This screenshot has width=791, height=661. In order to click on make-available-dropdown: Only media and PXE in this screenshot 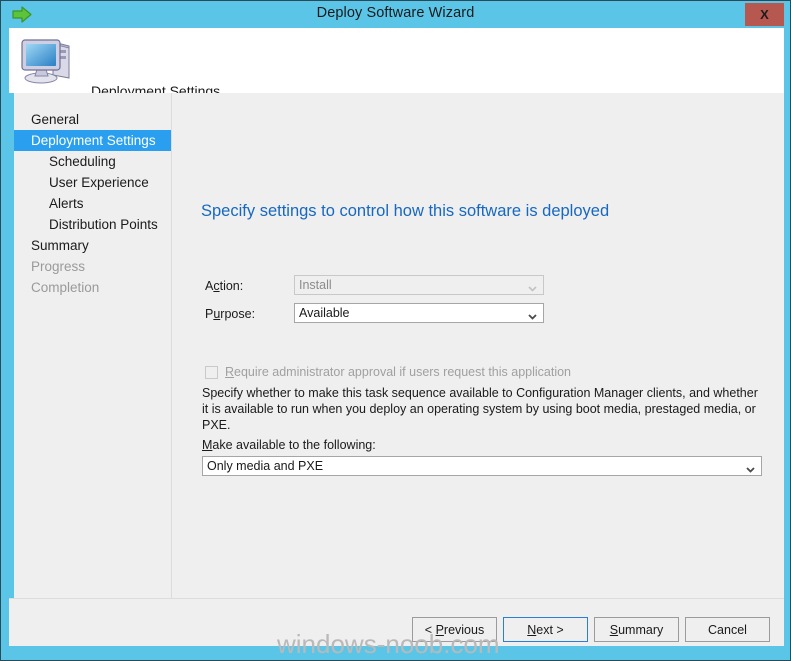, I will do `click(482, 466)`.